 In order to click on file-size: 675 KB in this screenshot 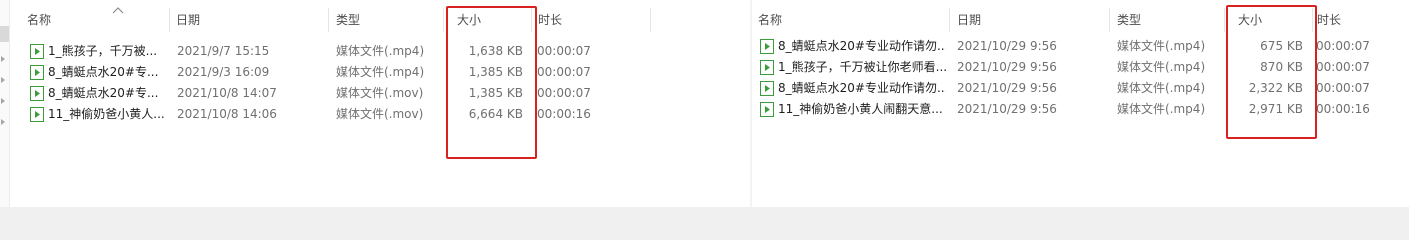, I will do `click(1281, 46)`.